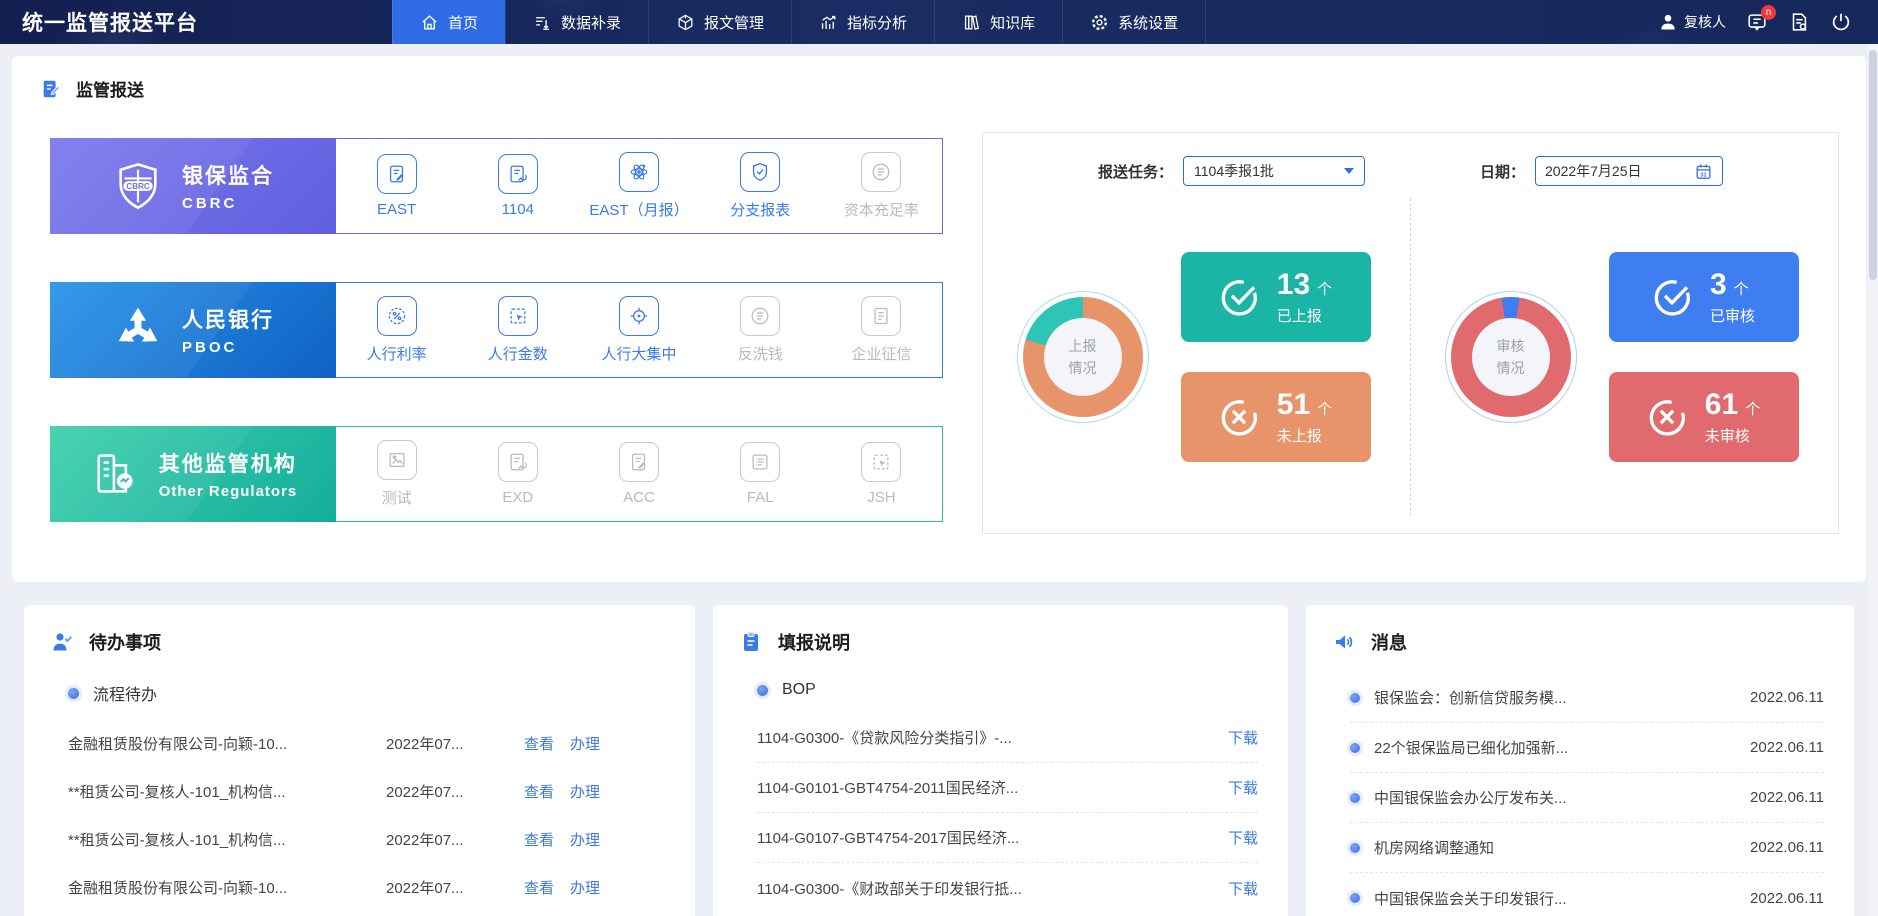 This screenshot has height=916, width=1878. I want to click on section-header: 监管报送, so click(92, 88).